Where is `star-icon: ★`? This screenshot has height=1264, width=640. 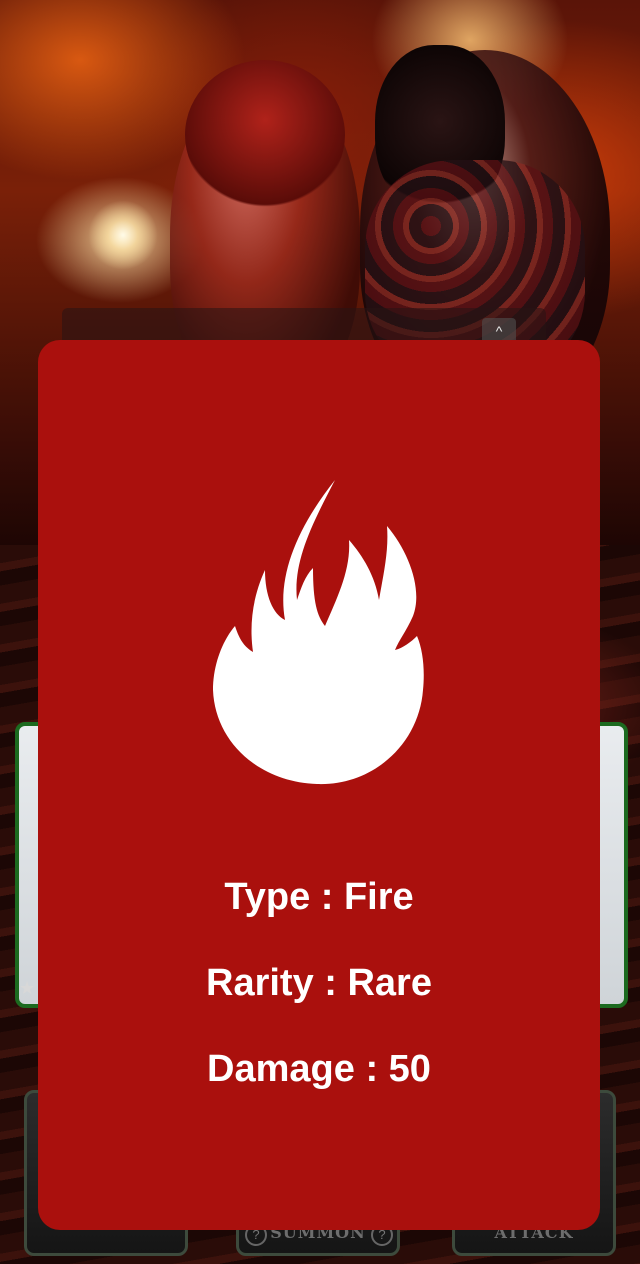 star-icon: ★ is located at coordinates (27, 988).